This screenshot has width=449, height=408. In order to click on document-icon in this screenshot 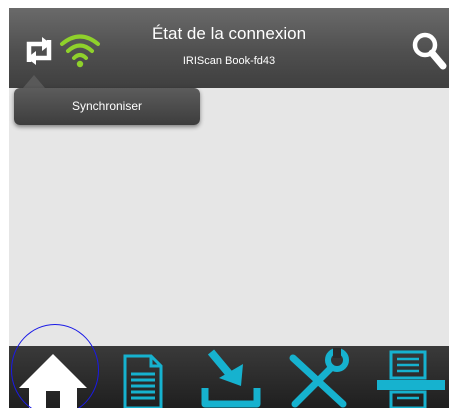, I will do `click(143, 381)`.